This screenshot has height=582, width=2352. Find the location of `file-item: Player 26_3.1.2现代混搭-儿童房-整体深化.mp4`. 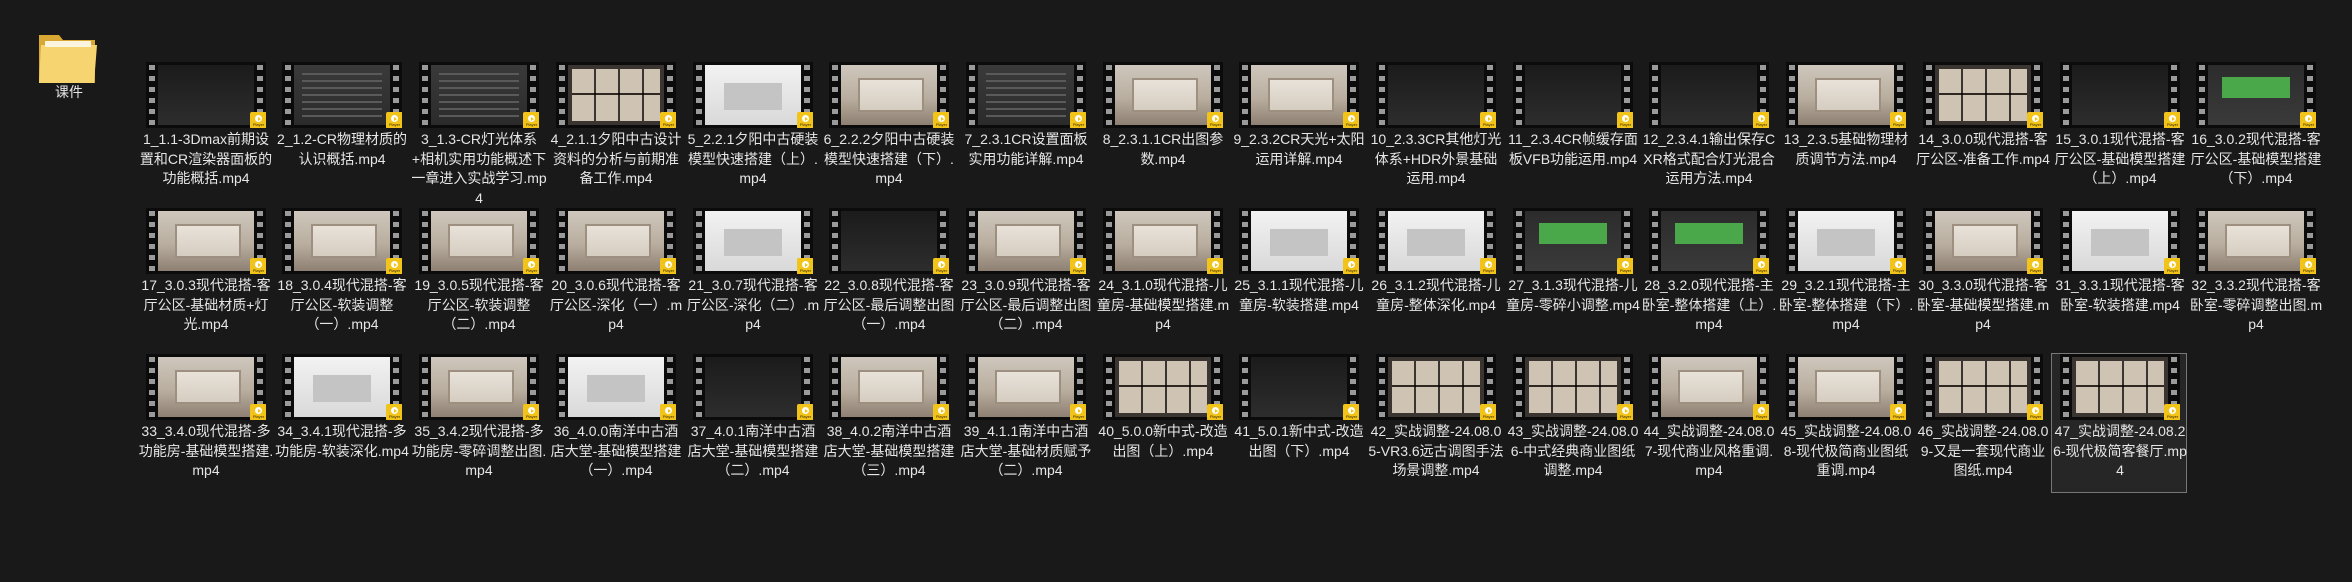

file-item: Player 26_3.1.2现代混搭-儿童房-整体深化.mp4 is located at coordinates (1435, 277).